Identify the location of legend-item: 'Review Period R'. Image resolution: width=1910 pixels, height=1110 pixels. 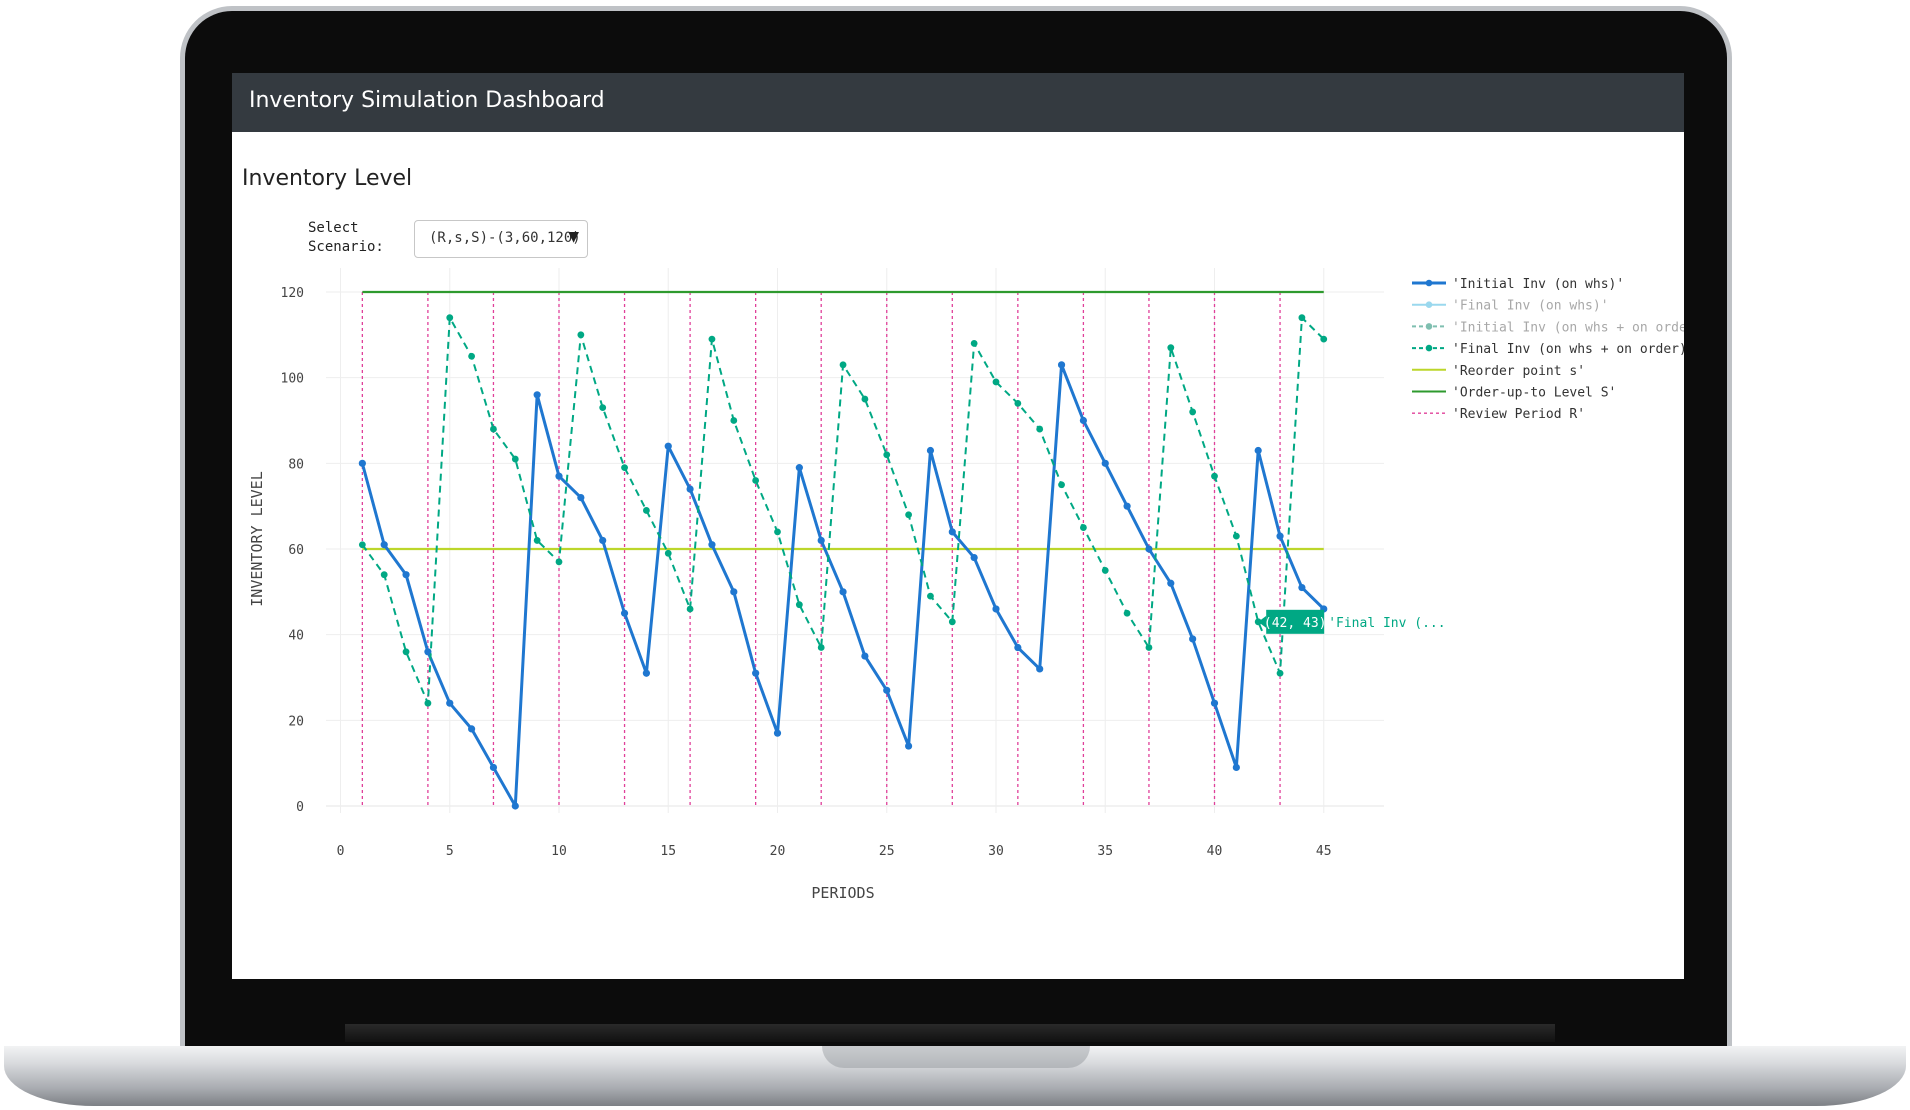
(1498, 414).